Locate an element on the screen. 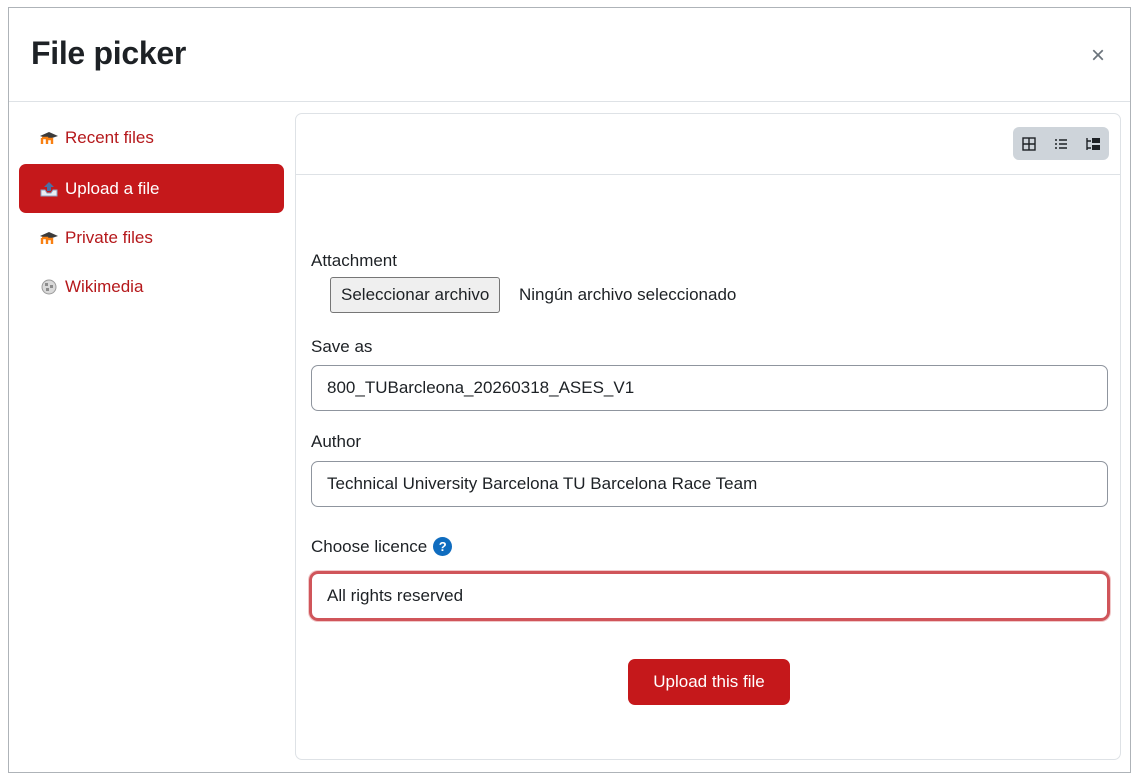 This screenshot has height=774, width=1132. sidebar-item-recent-files: Recent files is located at coordinates (151, 138).